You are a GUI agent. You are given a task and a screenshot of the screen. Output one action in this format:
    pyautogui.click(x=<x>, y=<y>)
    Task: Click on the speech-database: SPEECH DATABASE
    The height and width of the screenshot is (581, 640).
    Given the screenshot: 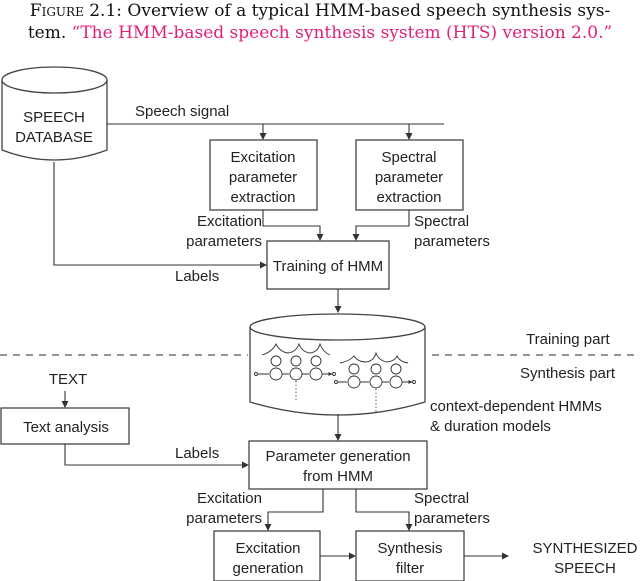 What is the action you would take?
    pyautogui.click(x=54, y=113)
    